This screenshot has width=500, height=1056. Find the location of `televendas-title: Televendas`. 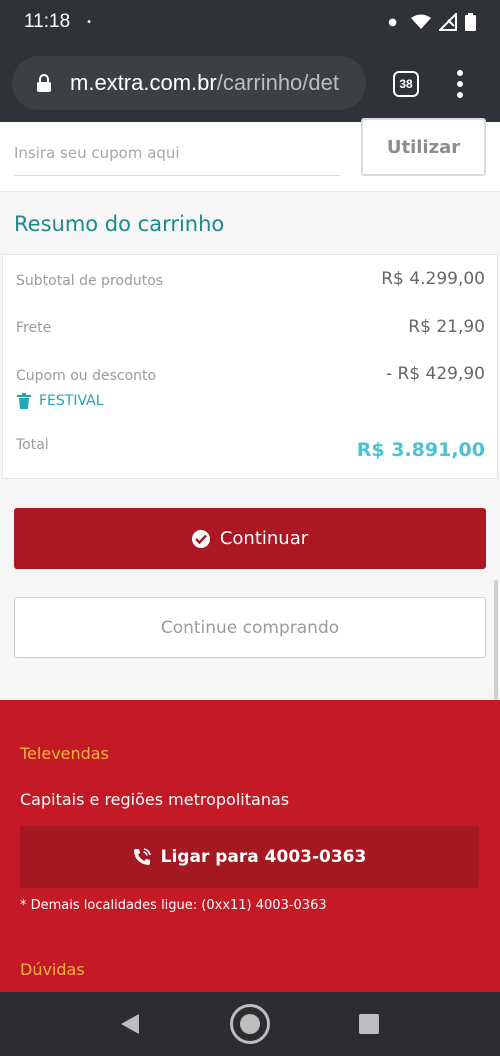

televendas-title: Televendas is located at coordinates (64, 753).